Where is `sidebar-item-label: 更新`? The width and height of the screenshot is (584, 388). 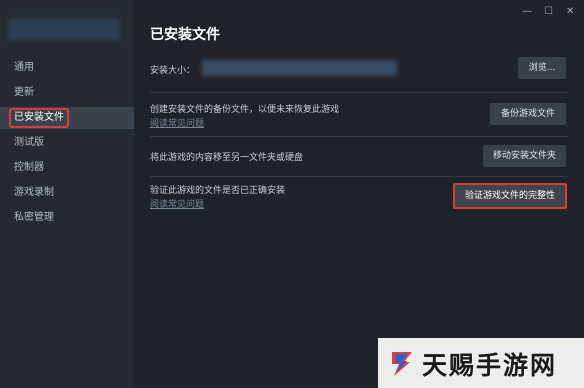
sidebar-item-label: 更新 is located at coordinates (24, 92).